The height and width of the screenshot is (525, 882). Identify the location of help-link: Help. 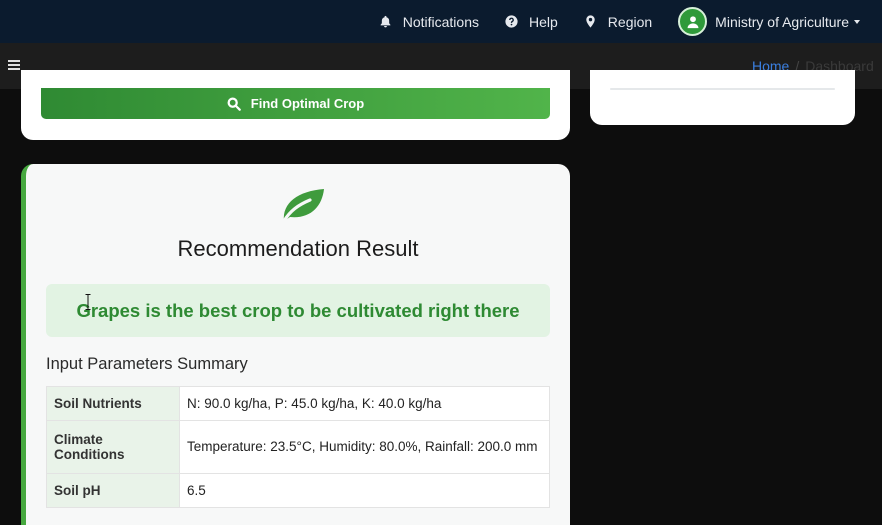
(531, 22).